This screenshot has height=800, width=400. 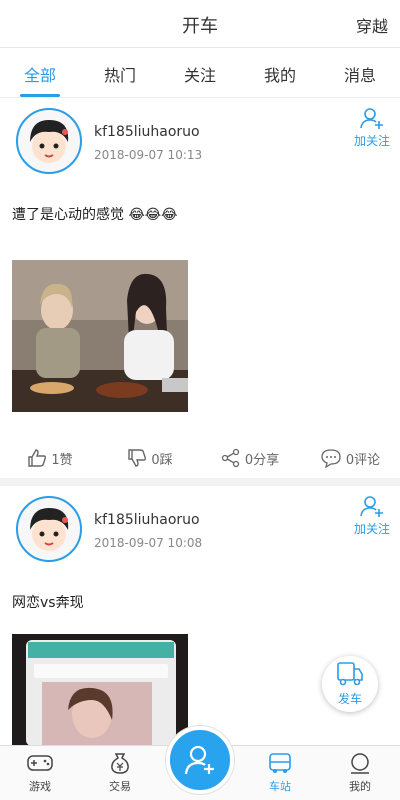 I want to click on center-post-button, so click(x=200, y=760).